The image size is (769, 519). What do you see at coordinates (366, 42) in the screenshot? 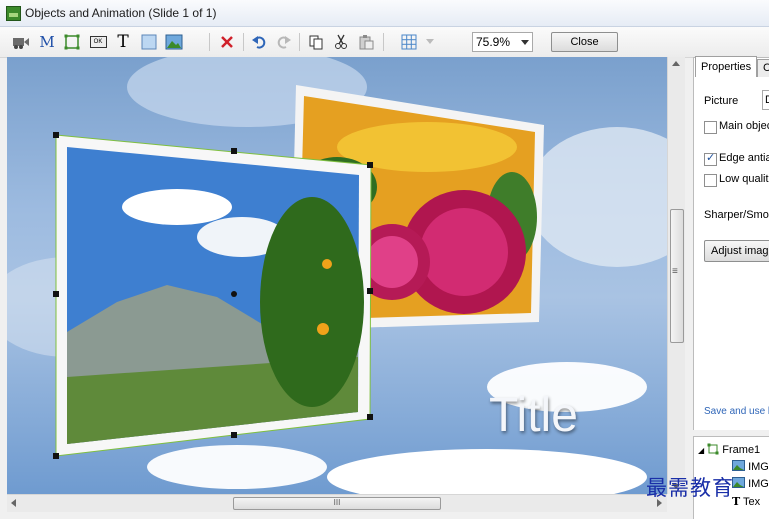
I see `paste-icon` at bounding box center [366, 42].